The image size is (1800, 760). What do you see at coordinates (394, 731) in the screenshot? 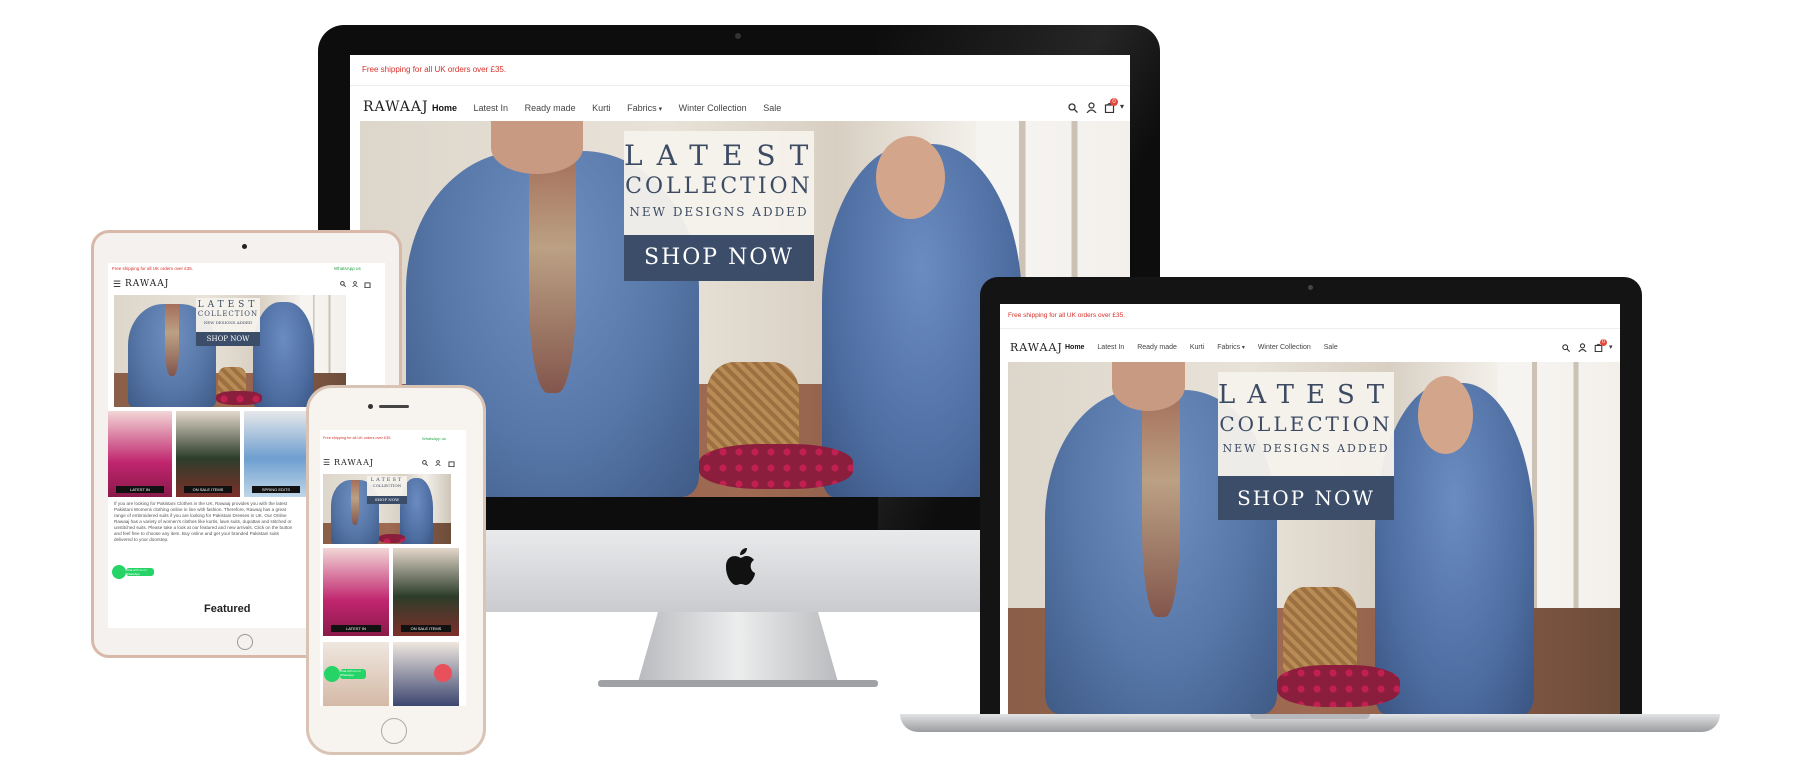
I see `phone-home-button` at bounding box center [394, 731].